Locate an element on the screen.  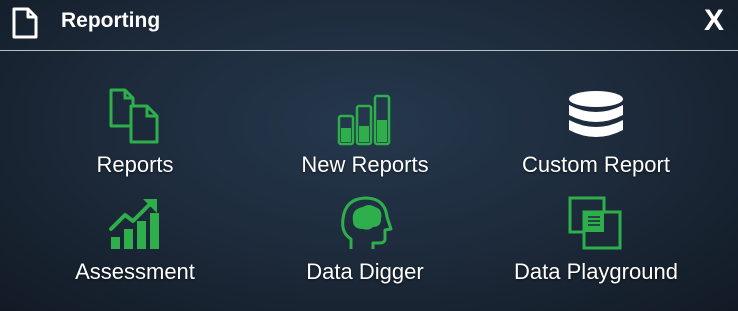
close-button: X is located at coordinates (714, 21).